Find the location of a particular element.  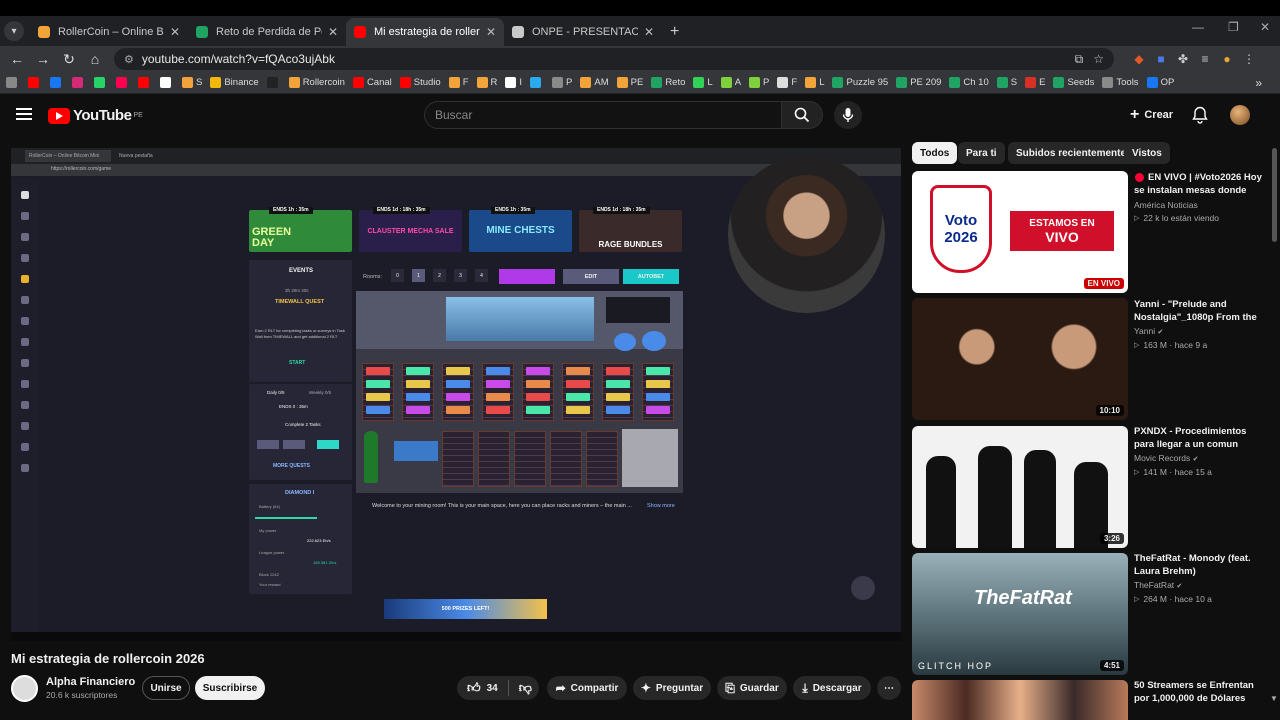

maximize-icon: ❐ is located at coordinates (1233, 27).